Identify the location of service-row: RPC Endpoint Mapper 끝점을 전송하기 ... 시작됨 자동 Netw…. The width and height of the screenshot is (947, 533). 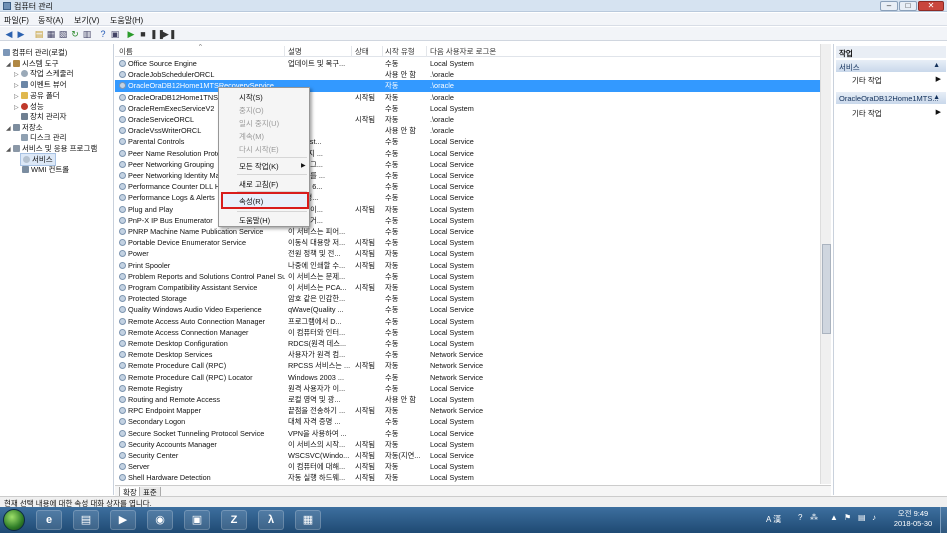
(468, 410).